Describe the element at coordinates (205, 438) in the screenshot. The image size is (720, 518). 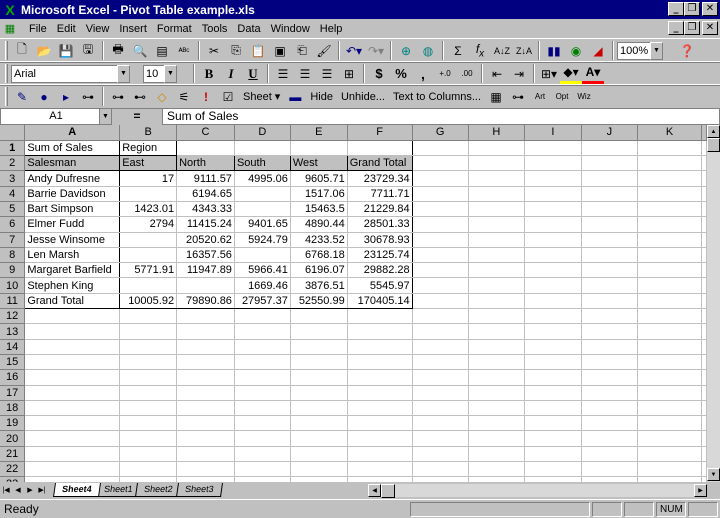
I see `cell-c20` at that location.